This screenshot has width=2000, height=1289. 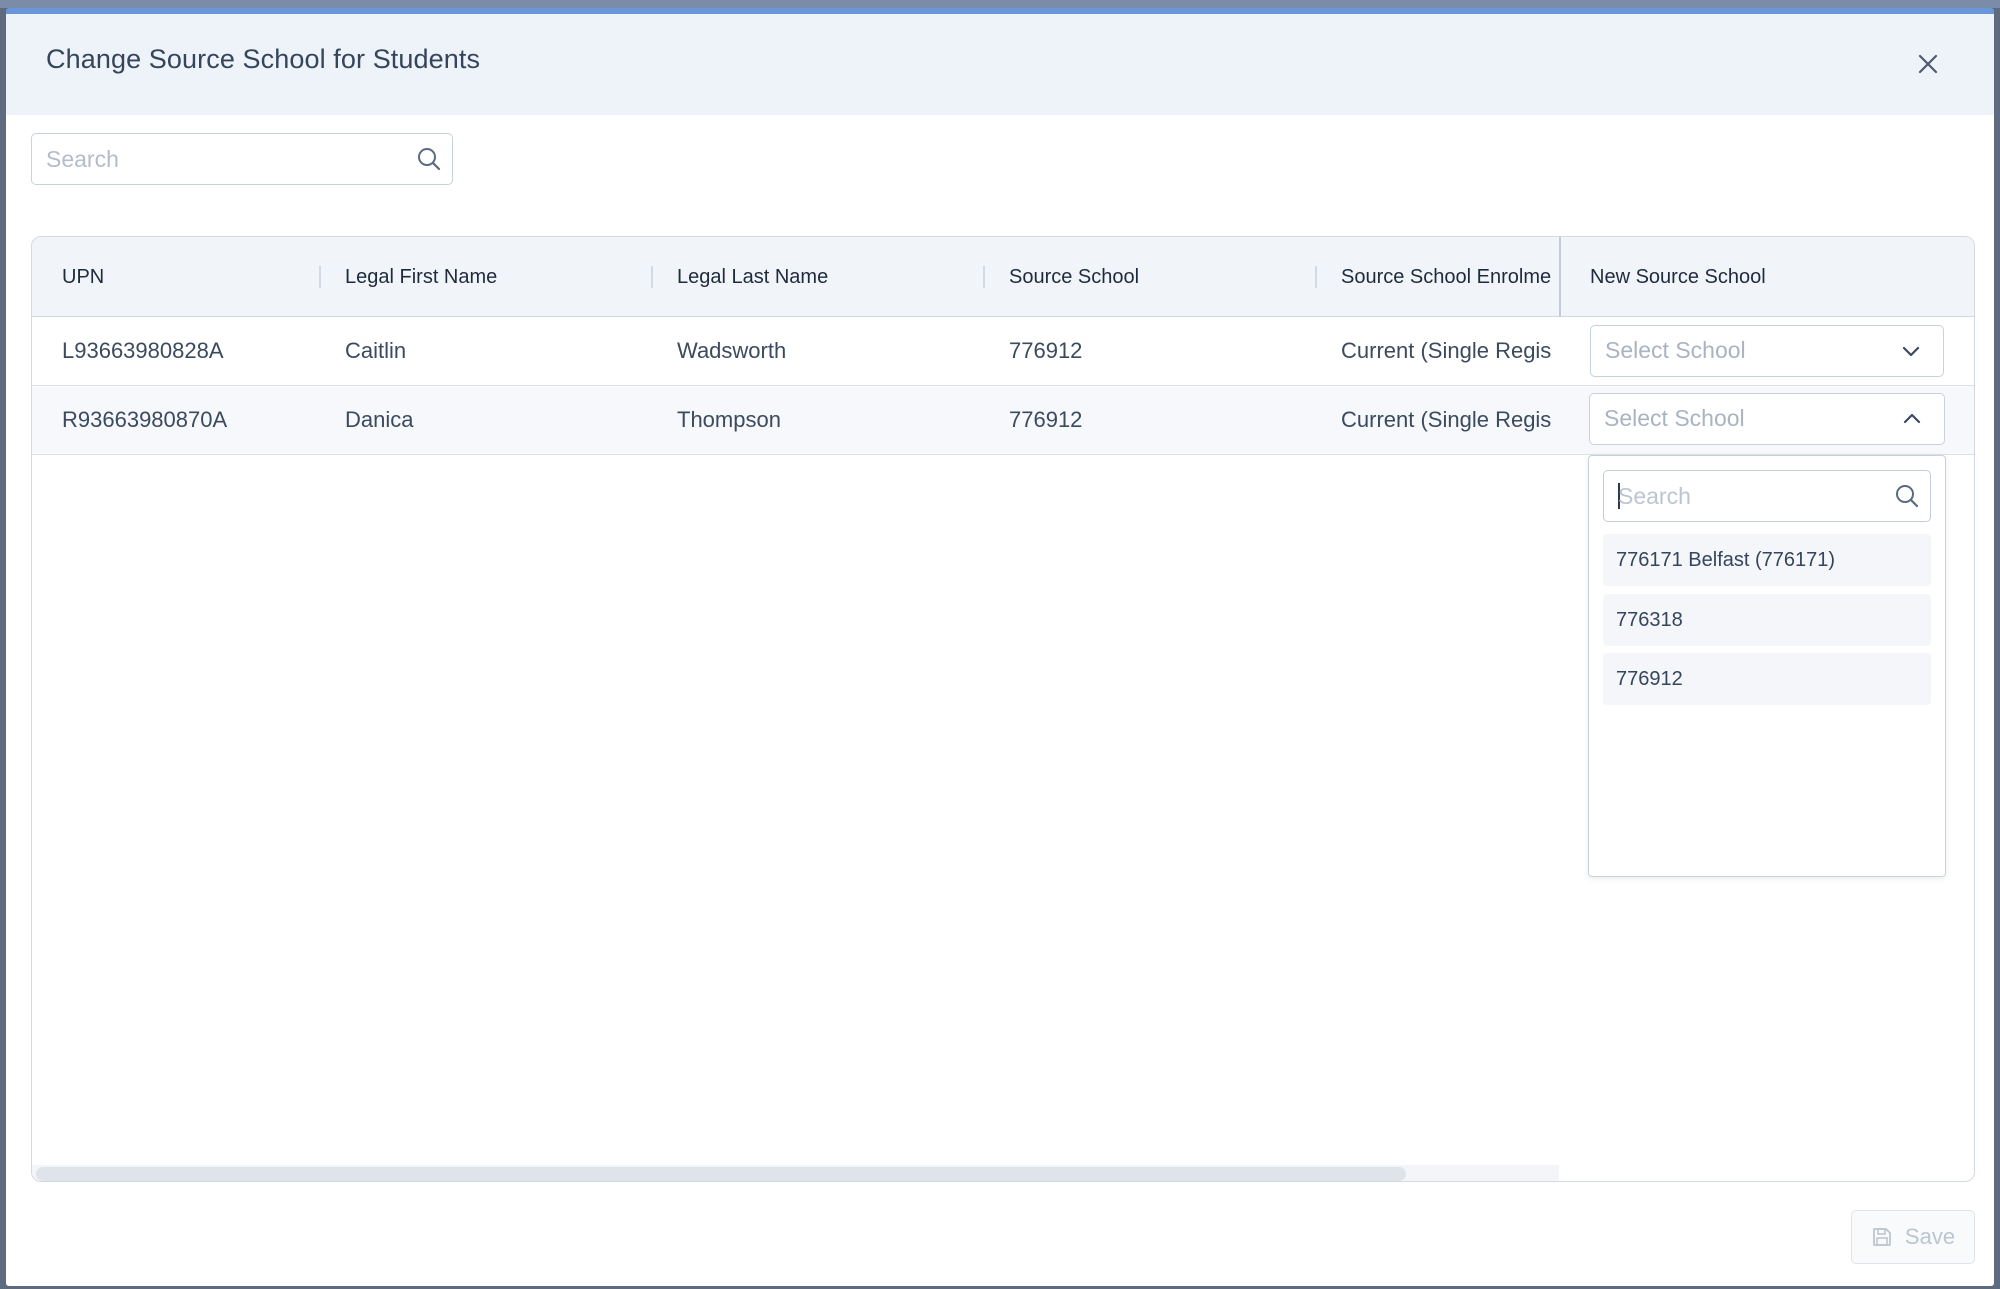 What do you see at coordinates (721, 1174) in the screenshot?
I see `horizontal-scrollbar-thumb` at bounding box center [721, 1174].